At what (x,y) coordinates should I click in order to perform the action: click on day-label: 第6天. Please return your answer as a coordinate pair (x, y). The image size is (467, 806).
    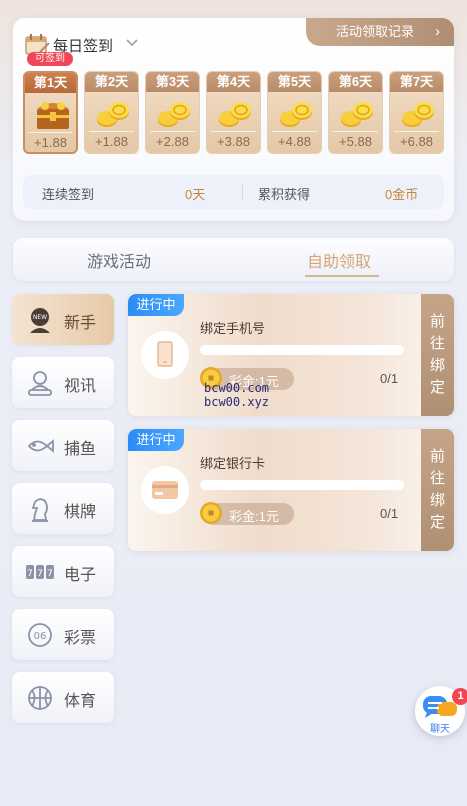
    Looking at the image, I should click on (355, 82).